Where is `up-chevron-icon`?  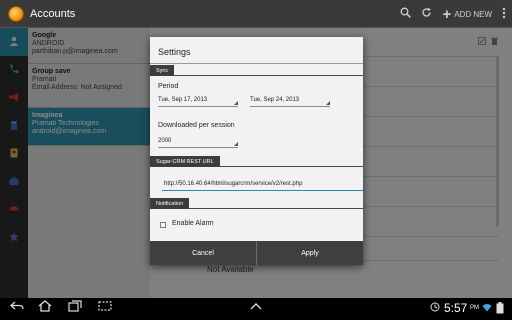 up-chevron-icon is located at coordinates (256, 307).